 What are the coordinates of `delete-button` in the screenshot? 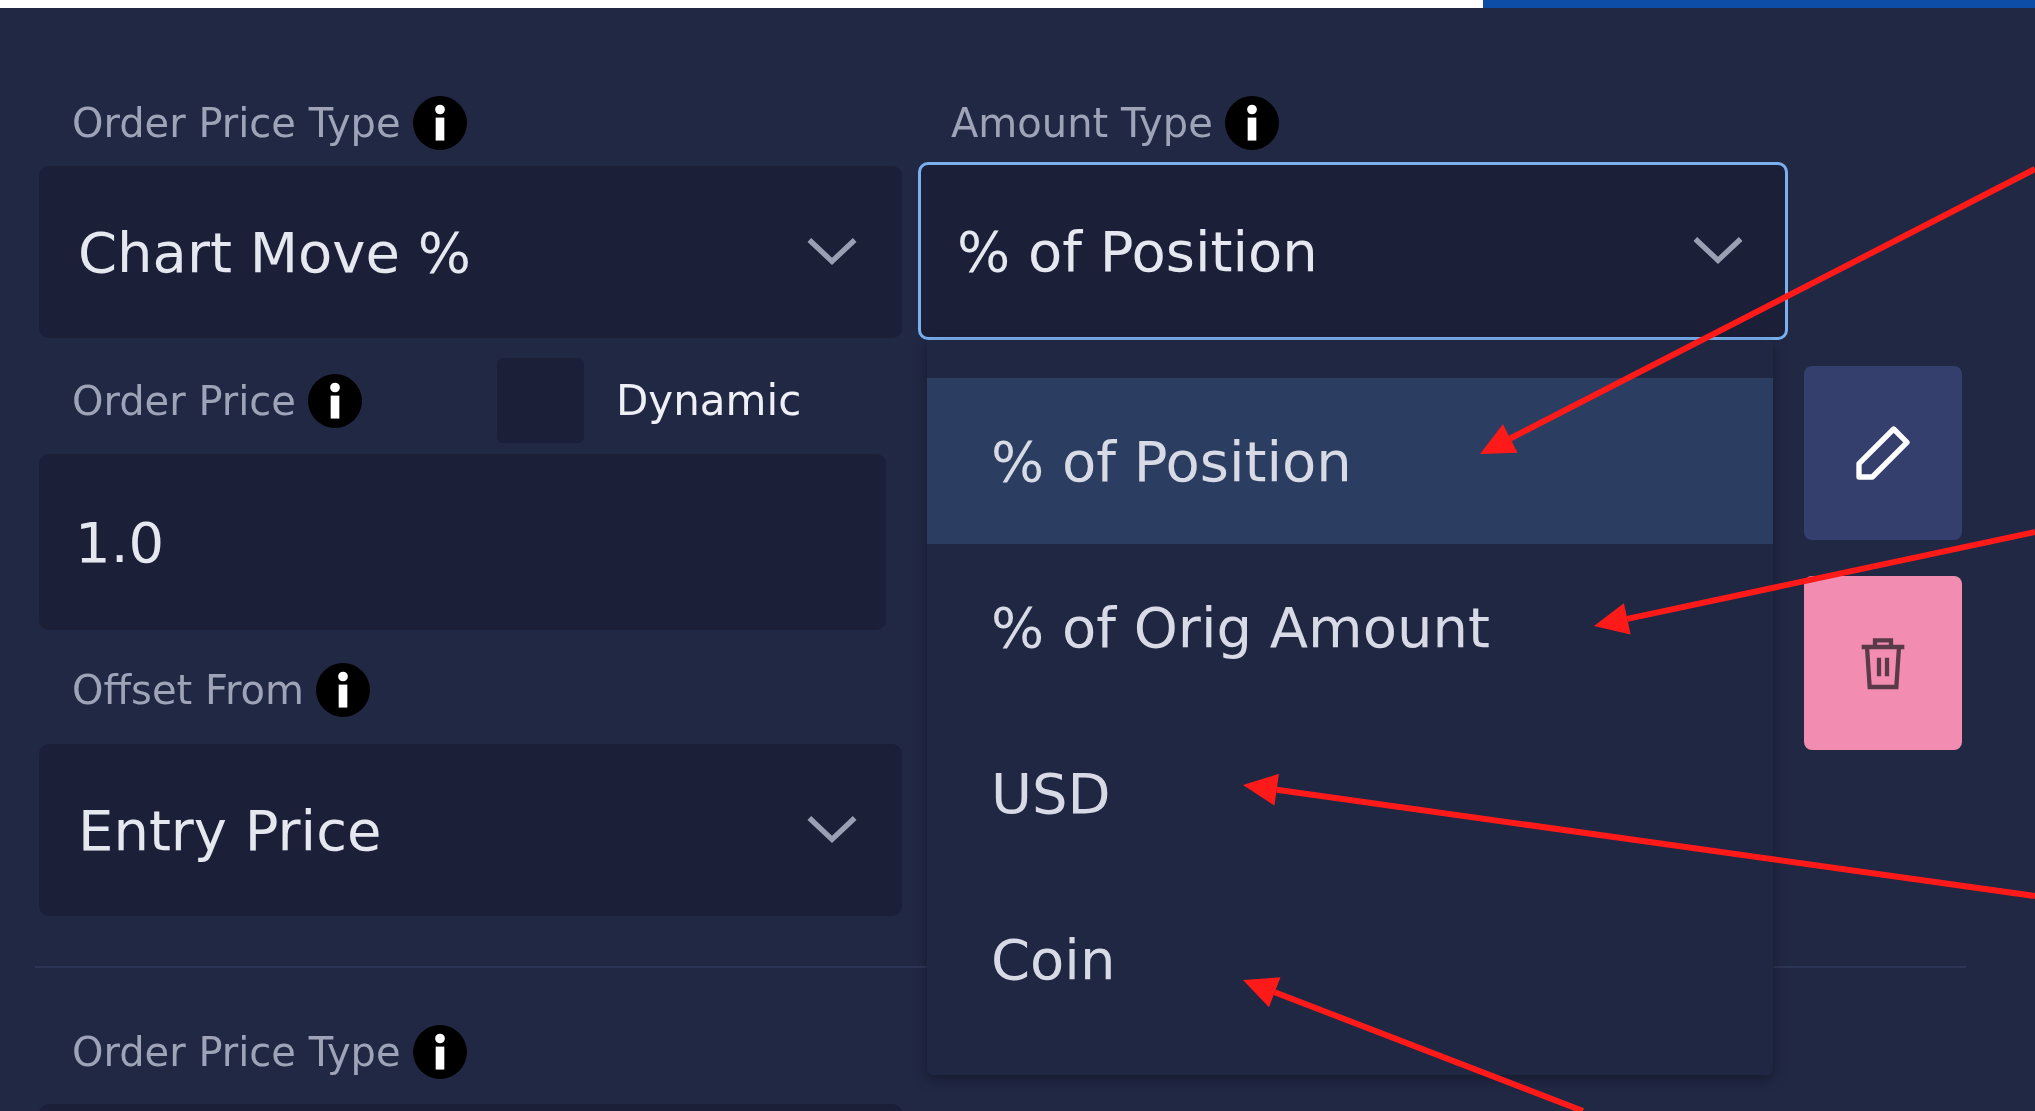 It's located at (1883, 663).